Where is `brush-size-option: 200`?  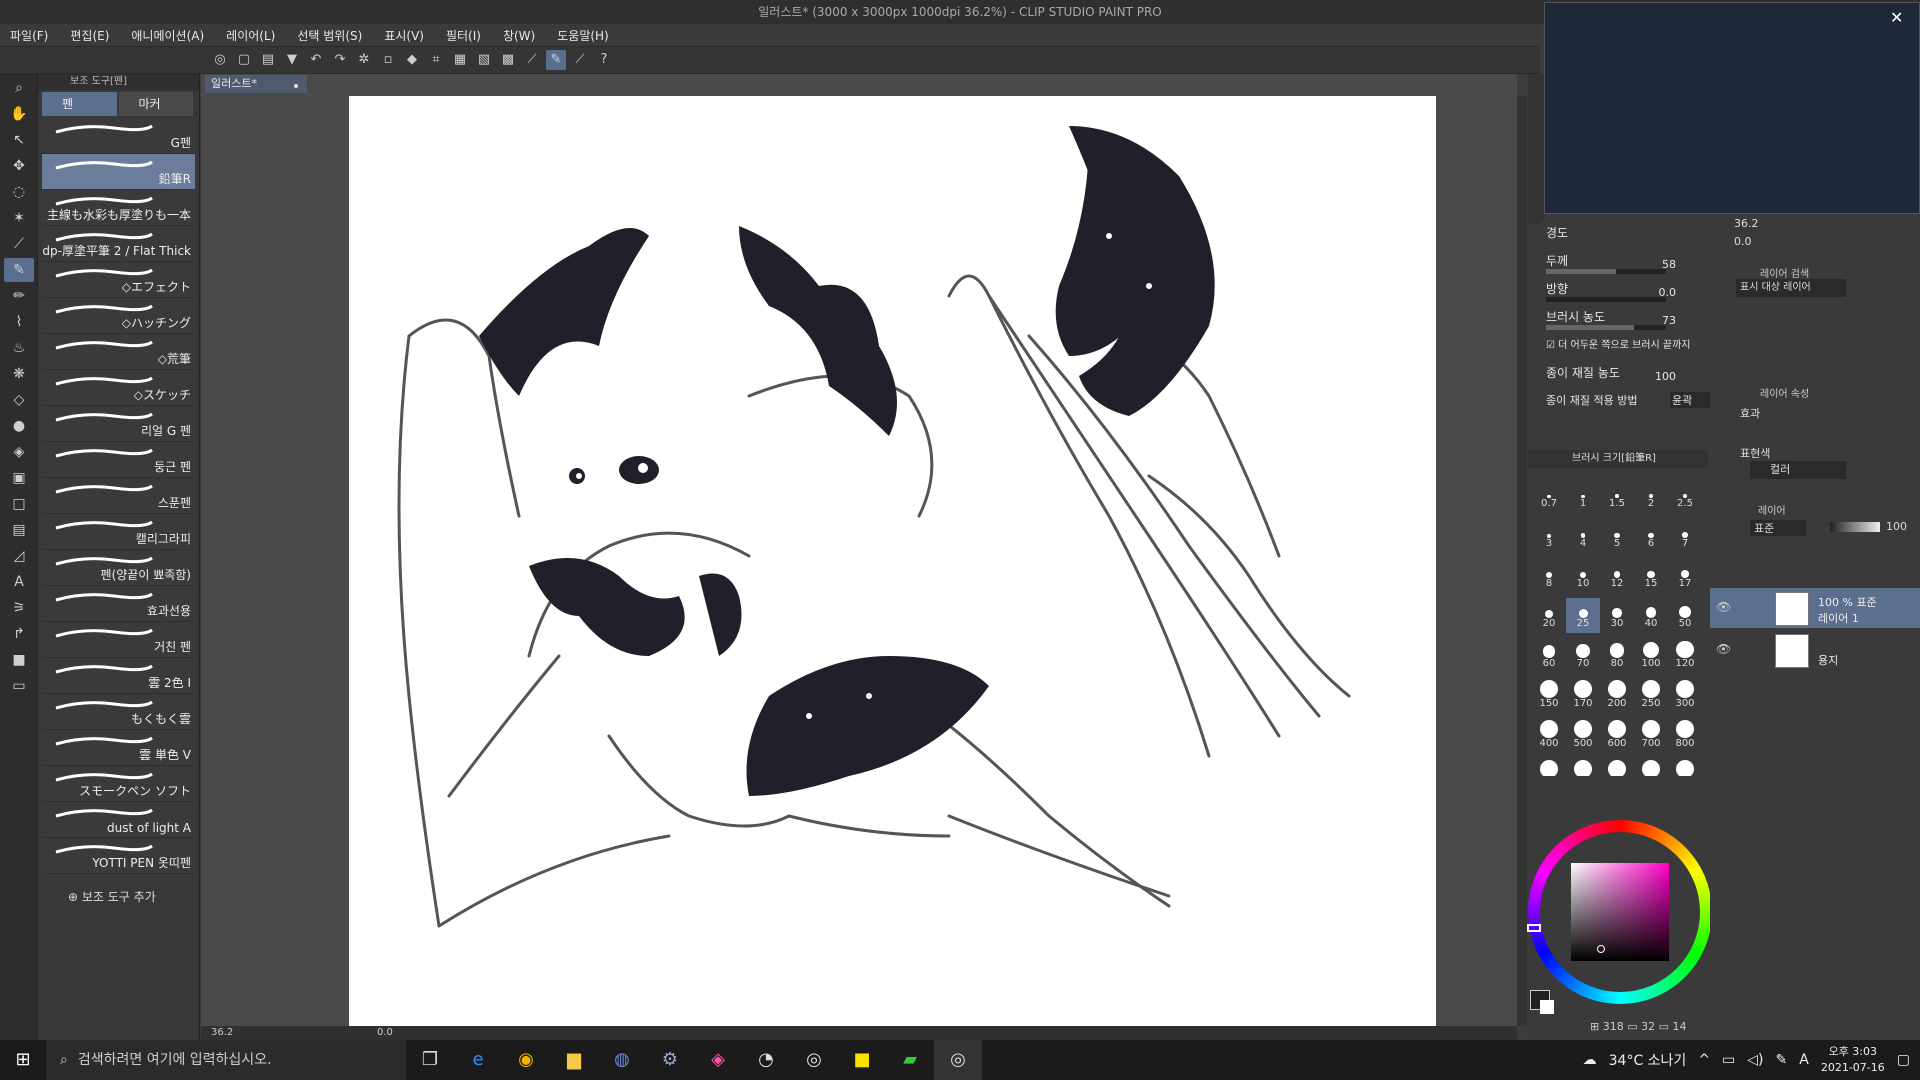
brush-size-option: 200 is located at coordinates (1617, 695).